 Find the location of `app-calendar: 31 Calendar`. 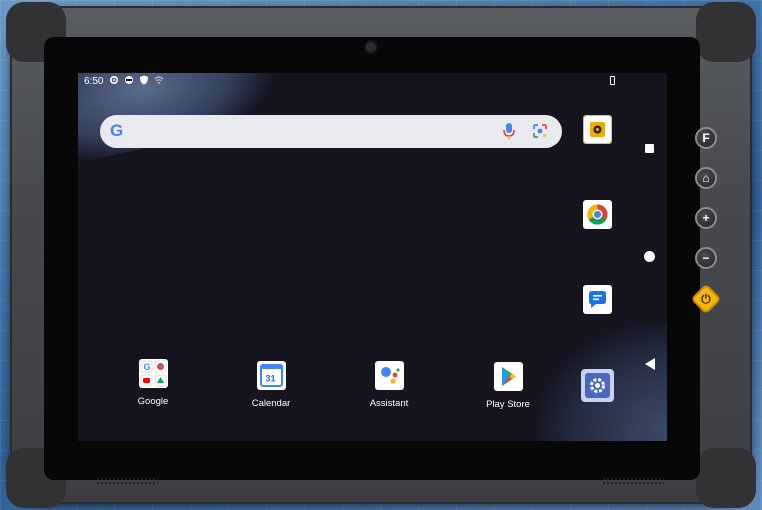

app-calendar: 31 Calendar is located at coordinates (271, 385).